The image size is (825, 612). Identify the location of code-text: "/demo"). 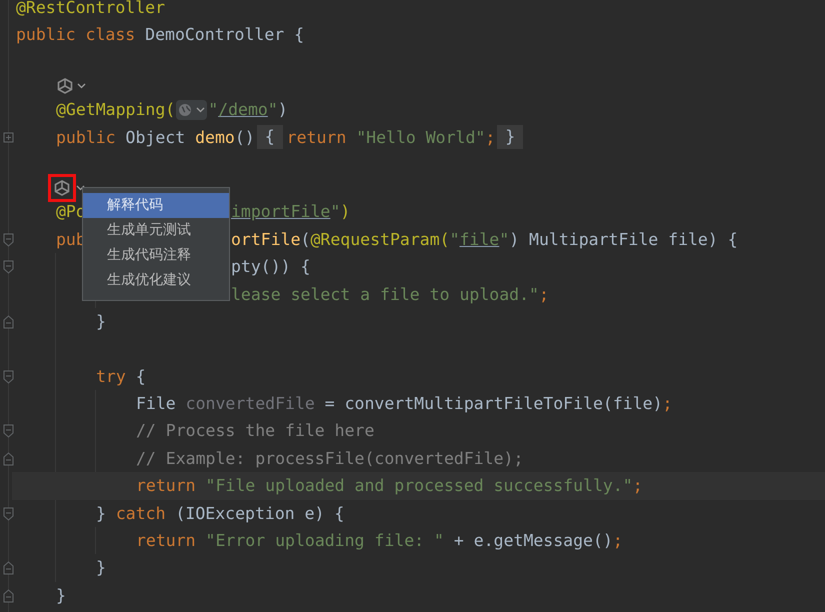
(248, 110).